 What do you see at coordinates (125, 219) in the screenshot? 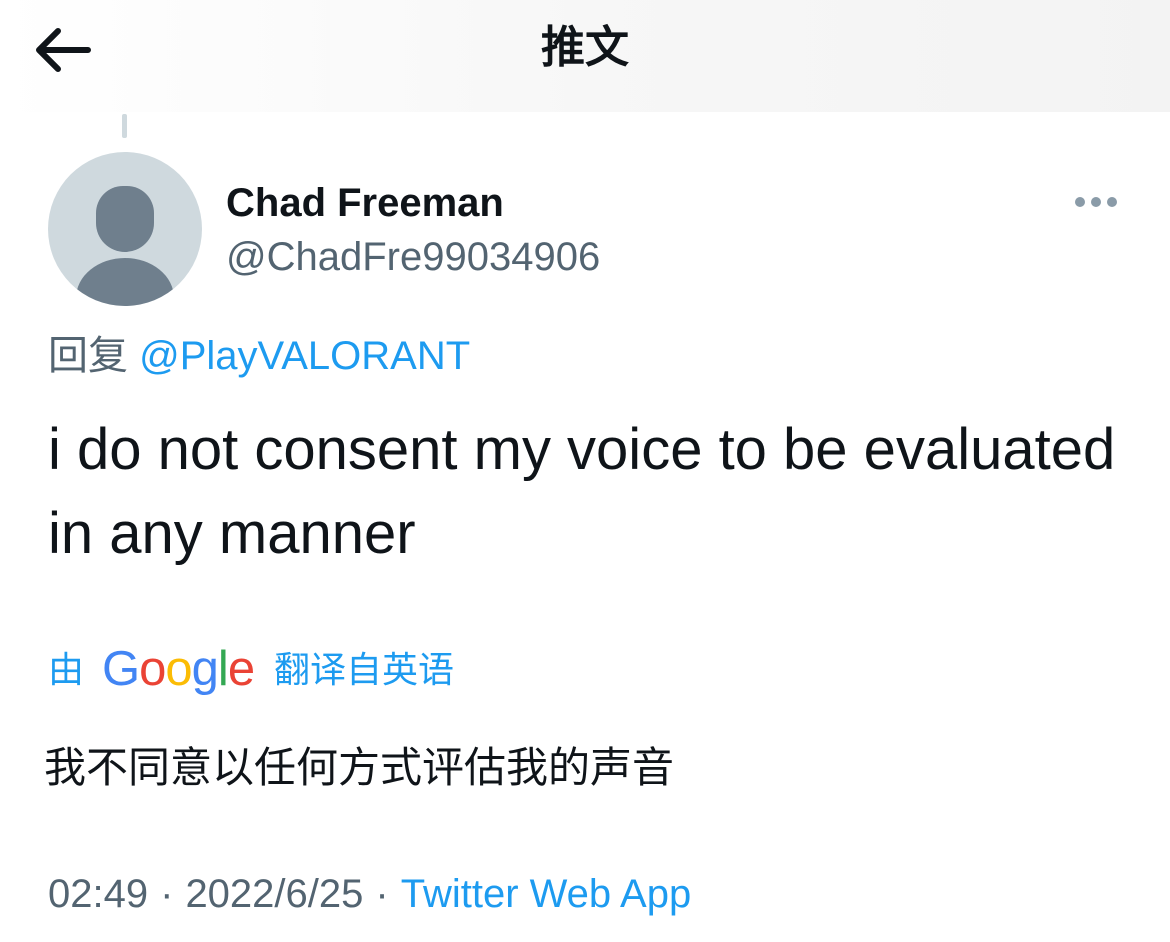
I see `default-avatar-icon` at bounding box center [125, 219].